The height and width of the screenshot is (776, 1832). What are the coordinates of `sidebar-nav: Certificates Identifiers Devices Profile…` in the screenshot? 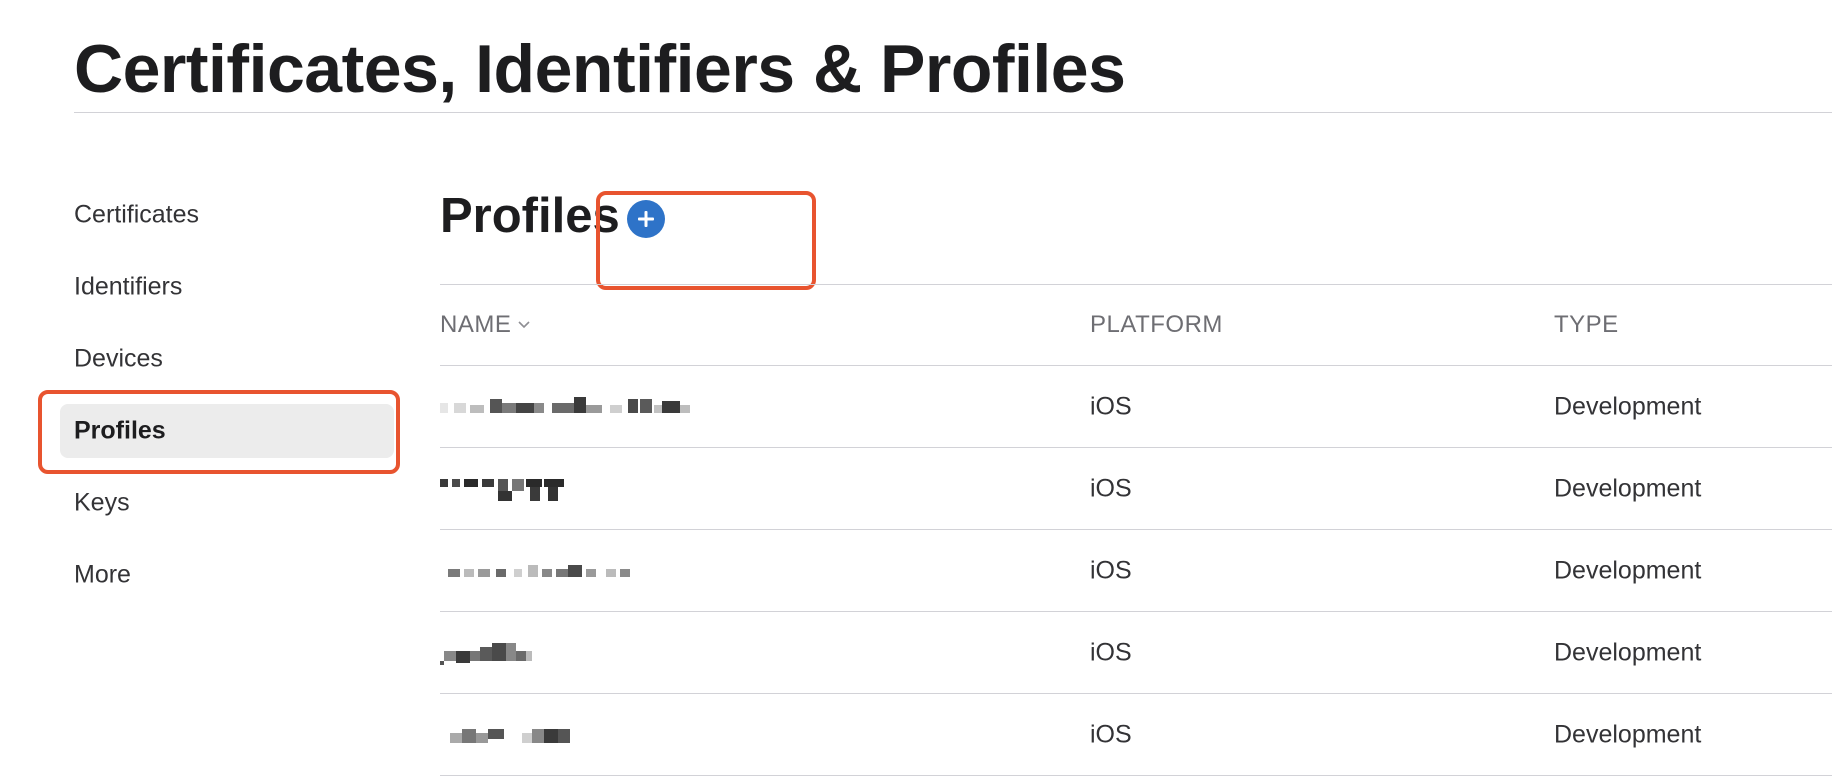 It's located at (227, 404).